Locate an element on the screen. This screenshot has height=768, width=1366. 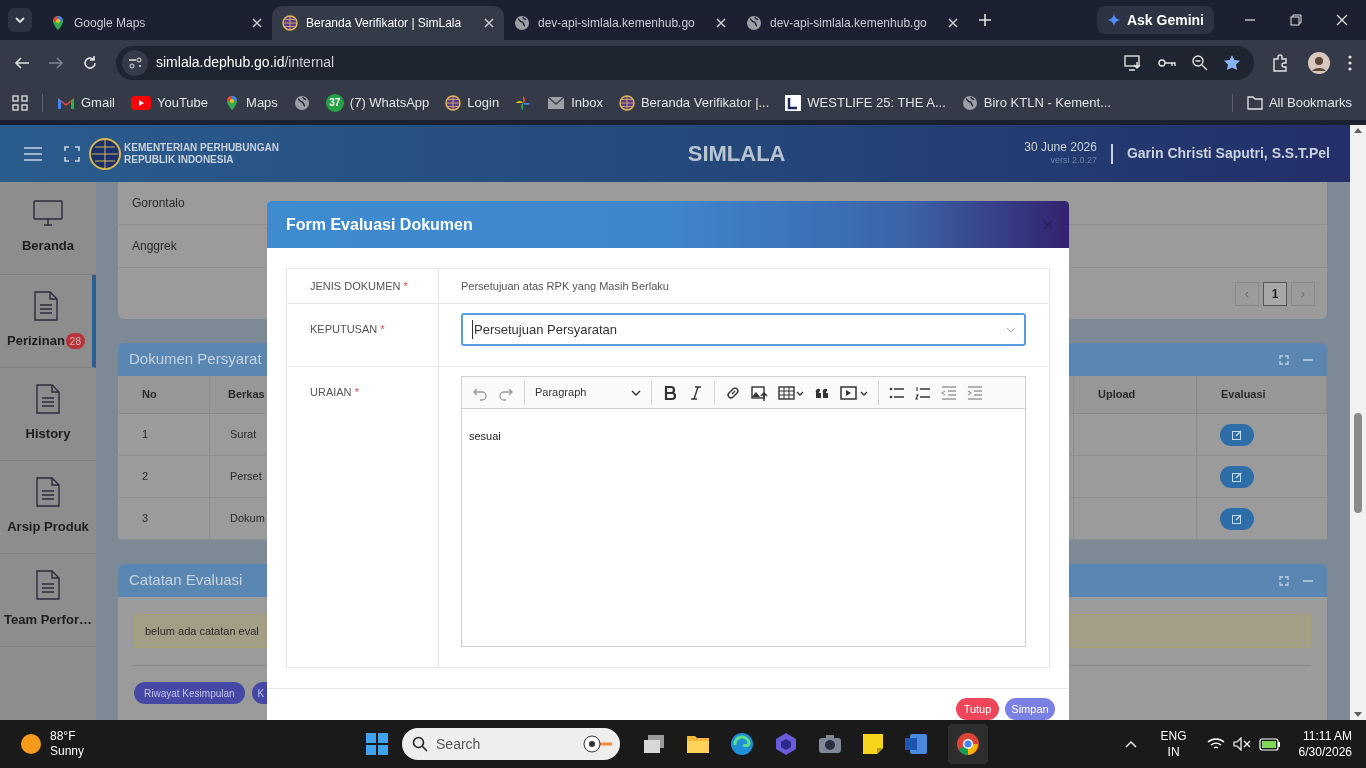
install-icon is located at coordinates (1133, 62).